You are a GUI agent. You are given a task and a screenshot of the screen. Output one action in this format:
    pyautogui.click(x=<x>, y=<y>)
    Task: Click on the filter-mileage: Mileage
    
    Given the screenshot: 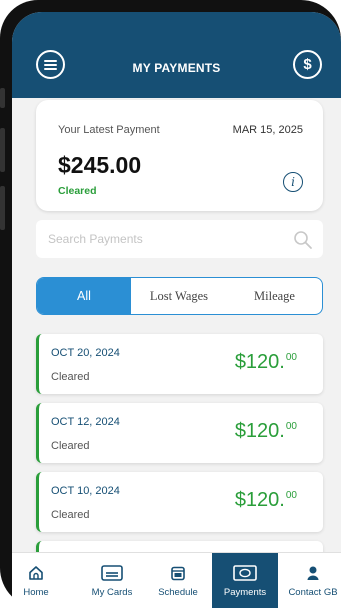 What is the action you would take?
    pyautogui.click(x=274, y=296)
    